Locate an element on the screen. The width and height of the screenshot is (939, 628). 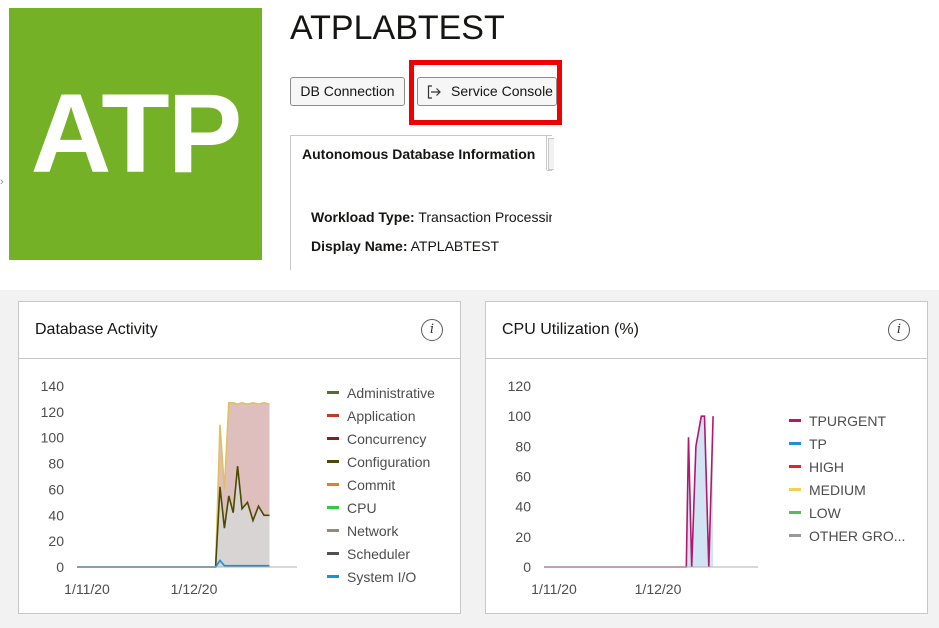
legend-label: Concurrency is located at coordinates (387, 439).